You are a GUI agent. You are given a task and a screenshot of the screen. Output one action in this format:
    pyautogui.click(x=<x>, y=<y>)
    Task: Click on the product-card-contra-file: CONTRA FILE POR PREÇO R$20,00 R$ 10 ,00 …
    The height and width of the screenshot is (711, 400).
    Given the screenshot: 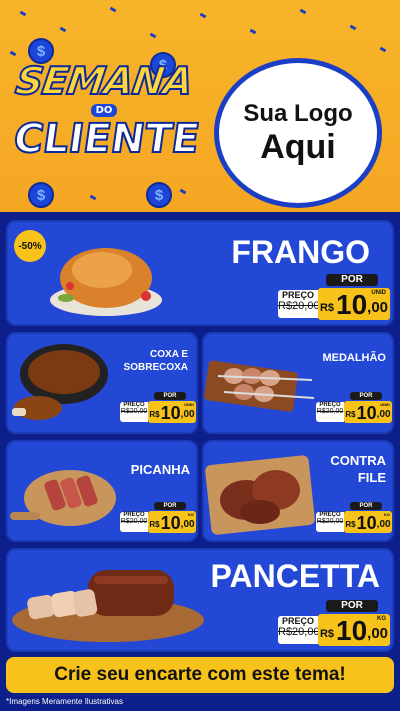 What is the action you would take?
    pyautogui.click(x=298, y=491)
    